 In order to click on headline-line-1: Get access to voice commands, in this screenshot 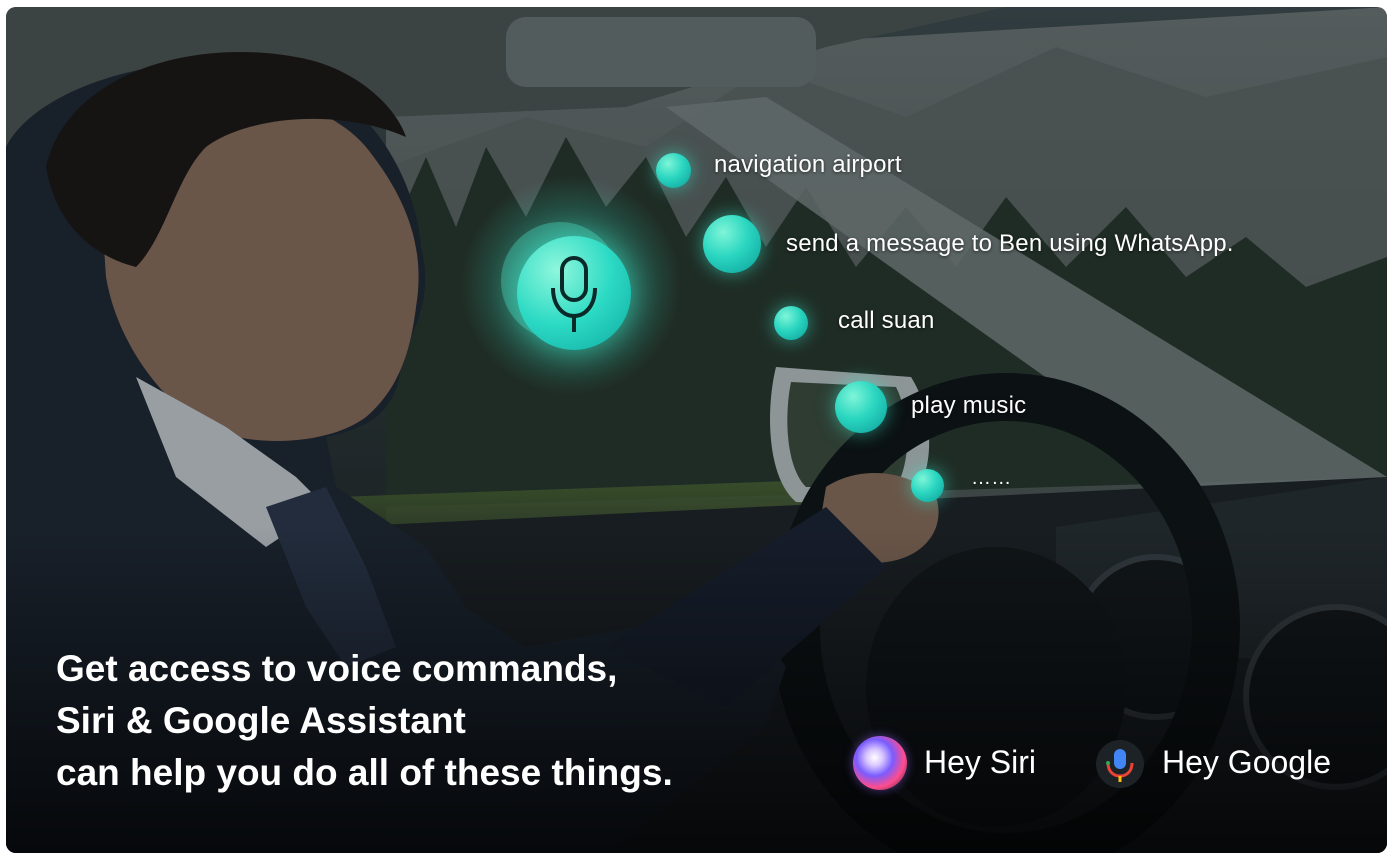, I will do `click(337, 668)`.